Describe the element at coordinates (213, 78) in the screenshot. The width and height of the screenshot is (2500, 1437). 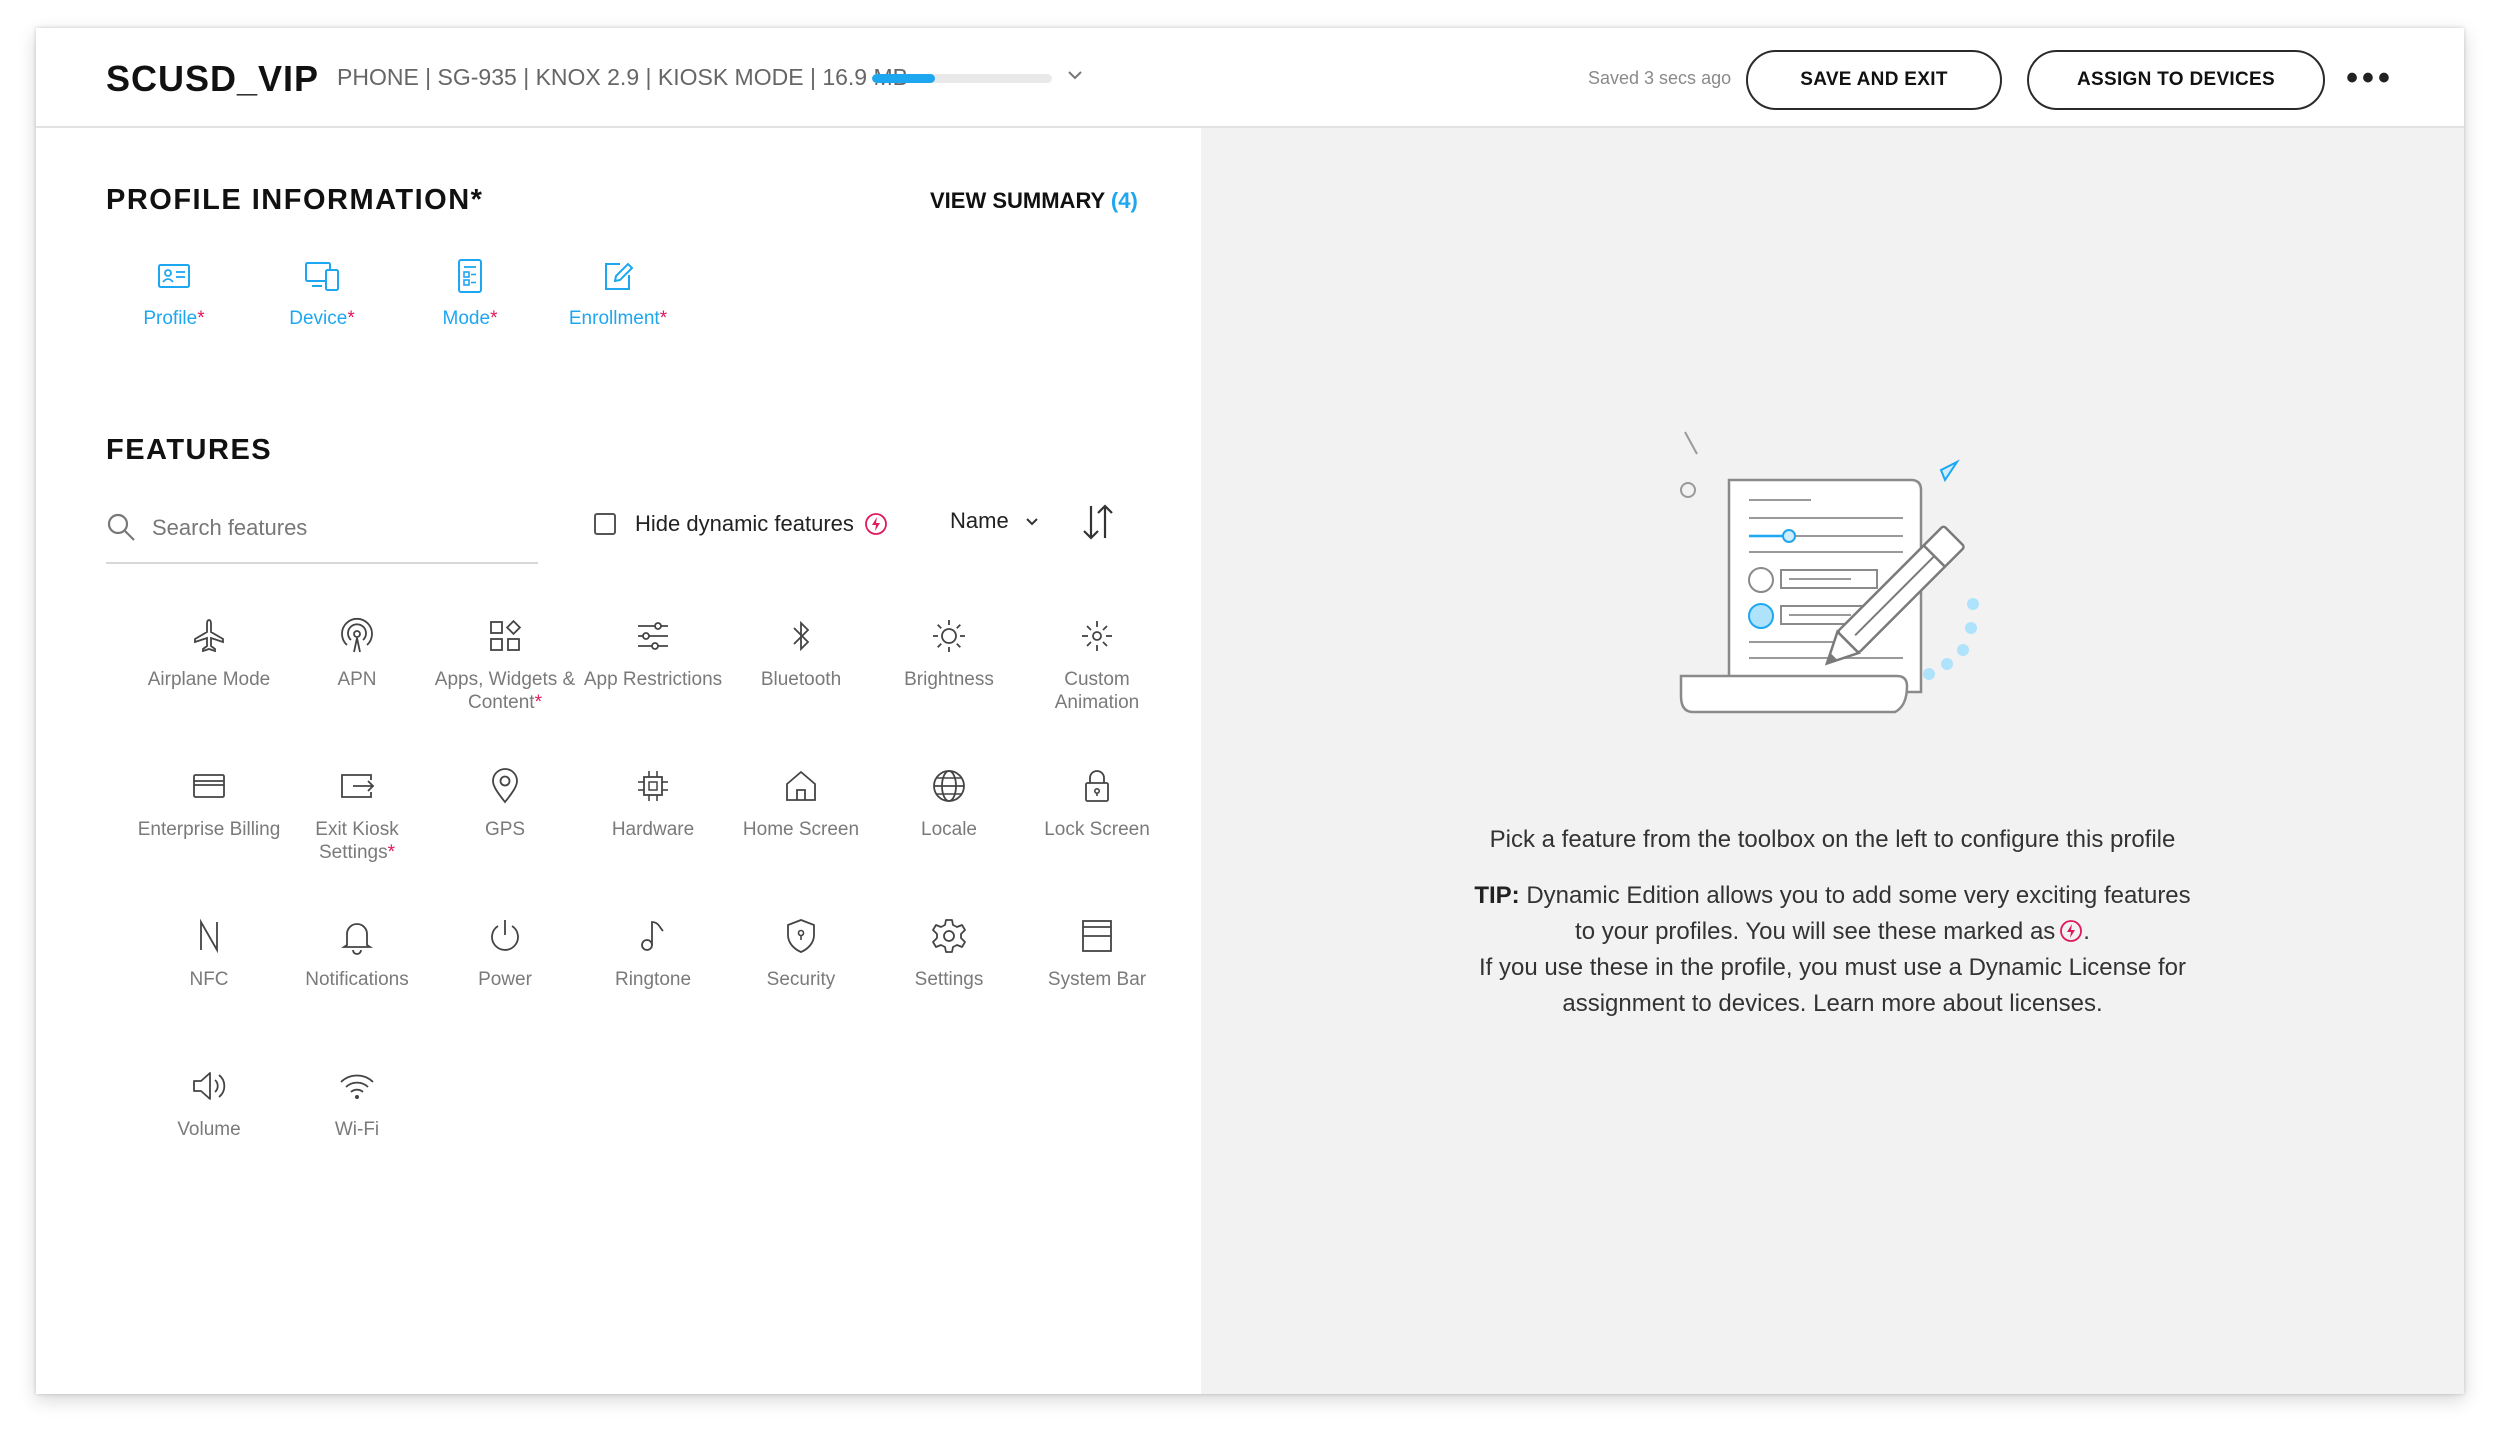
I see `profile-title: SCUSD_VIP` at that location.